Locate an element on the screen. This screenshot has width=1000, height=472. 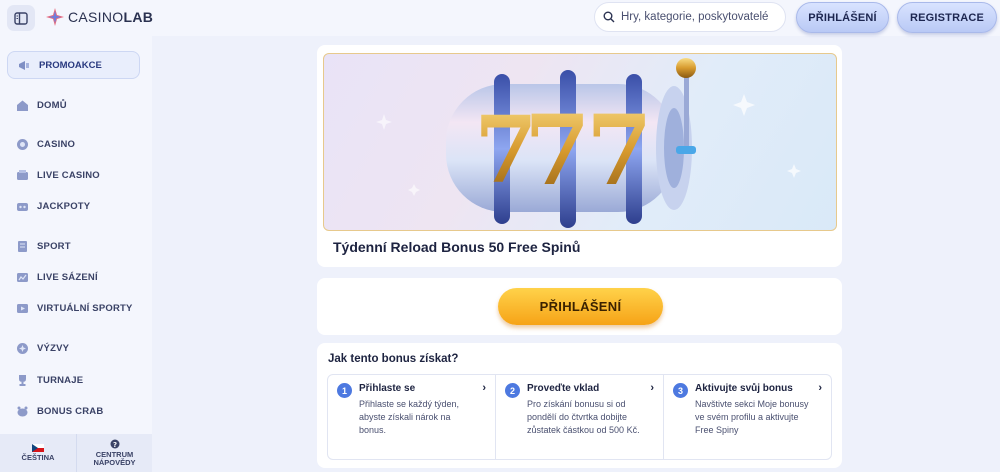
sidebar-item-live-casino: LIVE CASINO is located at coordinates (58, 175).